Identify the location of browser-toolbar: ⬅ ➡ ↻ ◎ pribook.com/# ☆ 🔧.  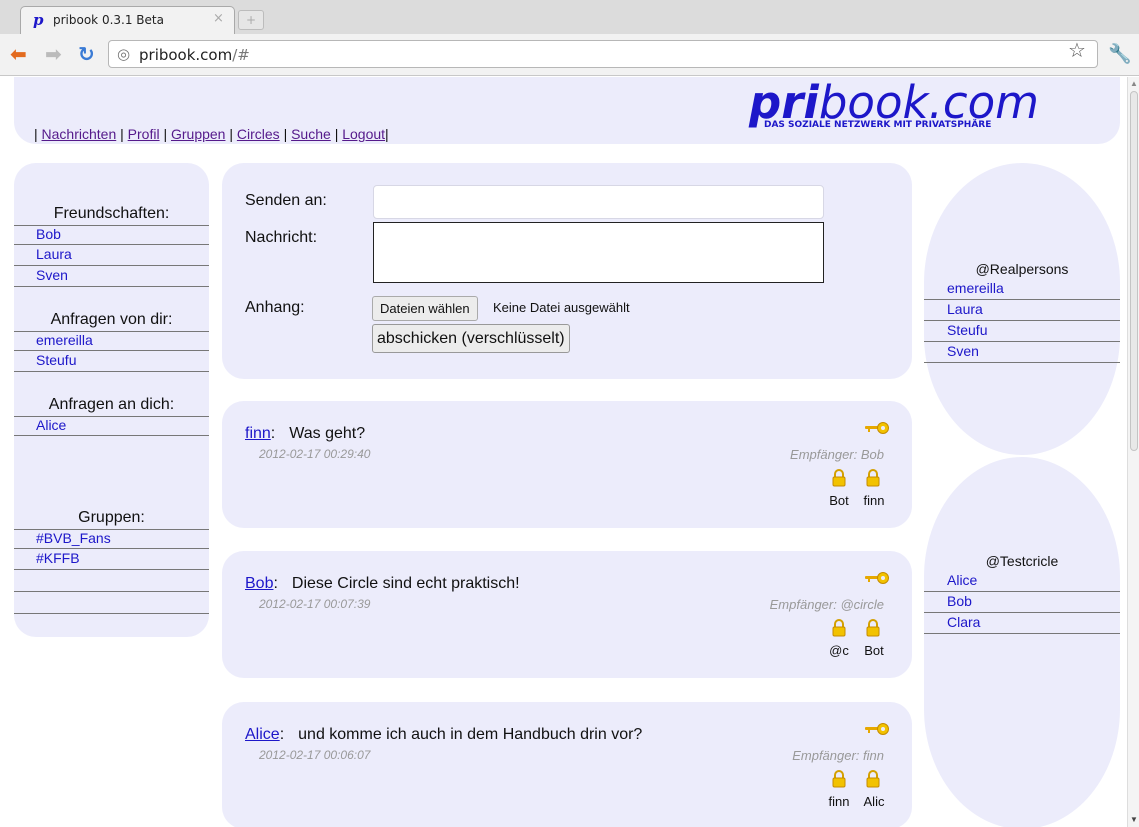
(569, 55).